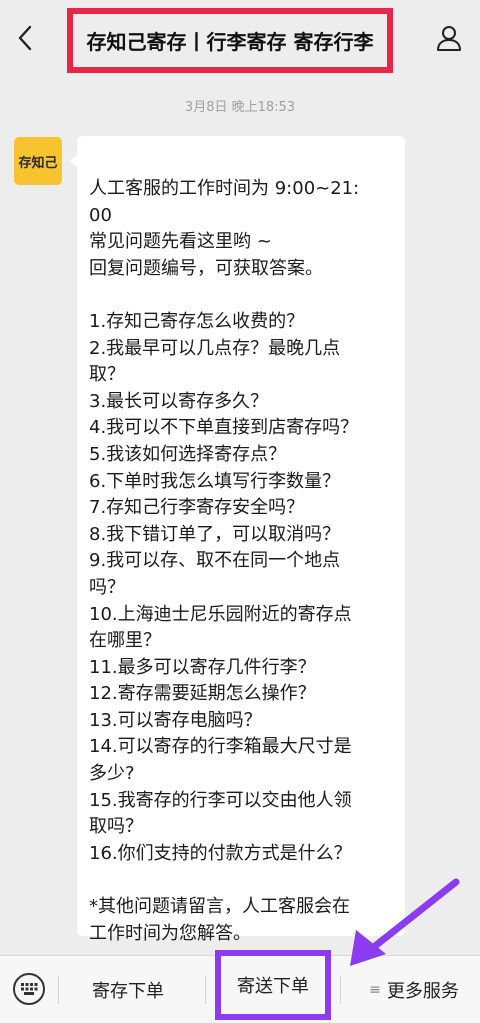 Image resolution: width=480 pixels, height=1023 pixels. I want to click on chat-header: 存知己寄存丨行李寄存 寄存行李, so click(240, 40).